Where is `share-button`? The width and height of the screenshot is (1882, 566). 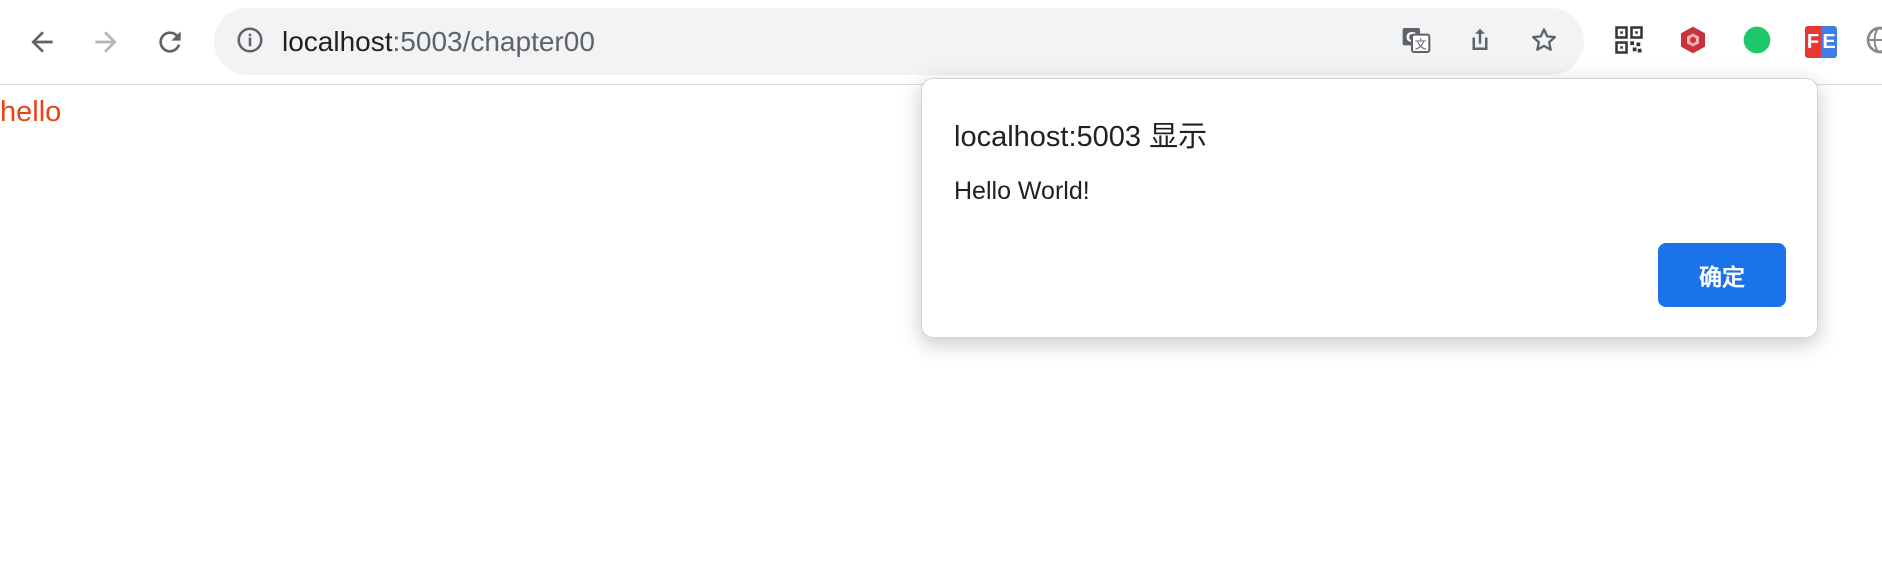 share-button is located at coordinates (1480, 42).